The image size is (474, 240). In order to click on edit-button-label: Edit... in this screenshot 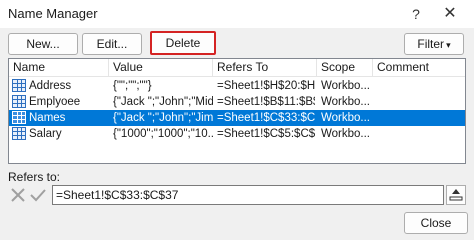, I will do `click(112, 44)`.